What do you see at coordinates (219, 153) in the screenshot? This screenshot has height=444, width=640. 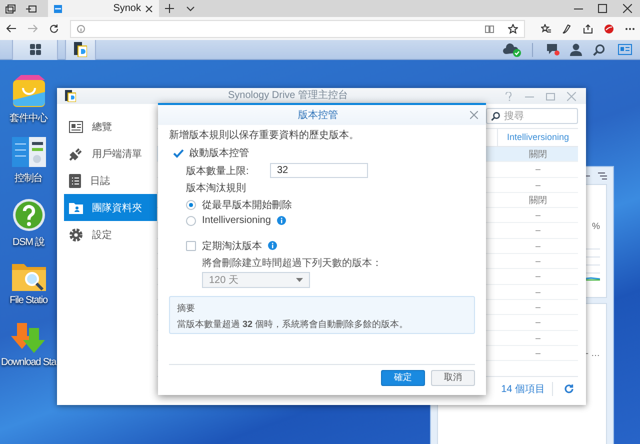 I see `checkbox-label: 啟動版本控管` at bounding box center [219, 153].